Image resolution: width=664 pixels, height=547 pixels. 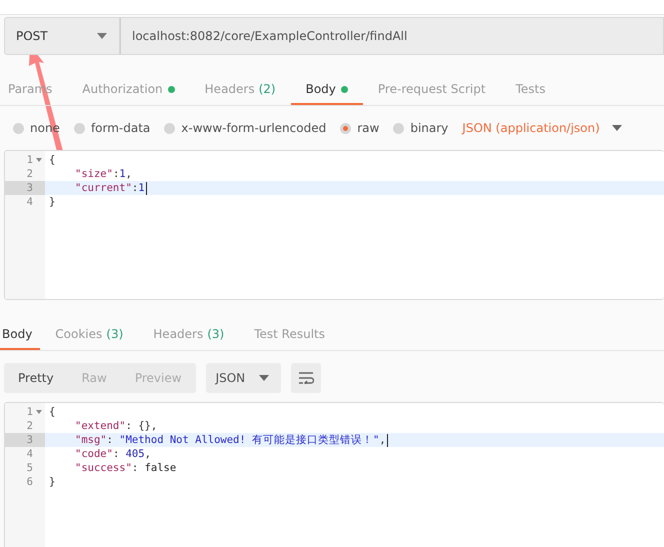 I want to click on method-label: POST, so click(x=32, y=36).